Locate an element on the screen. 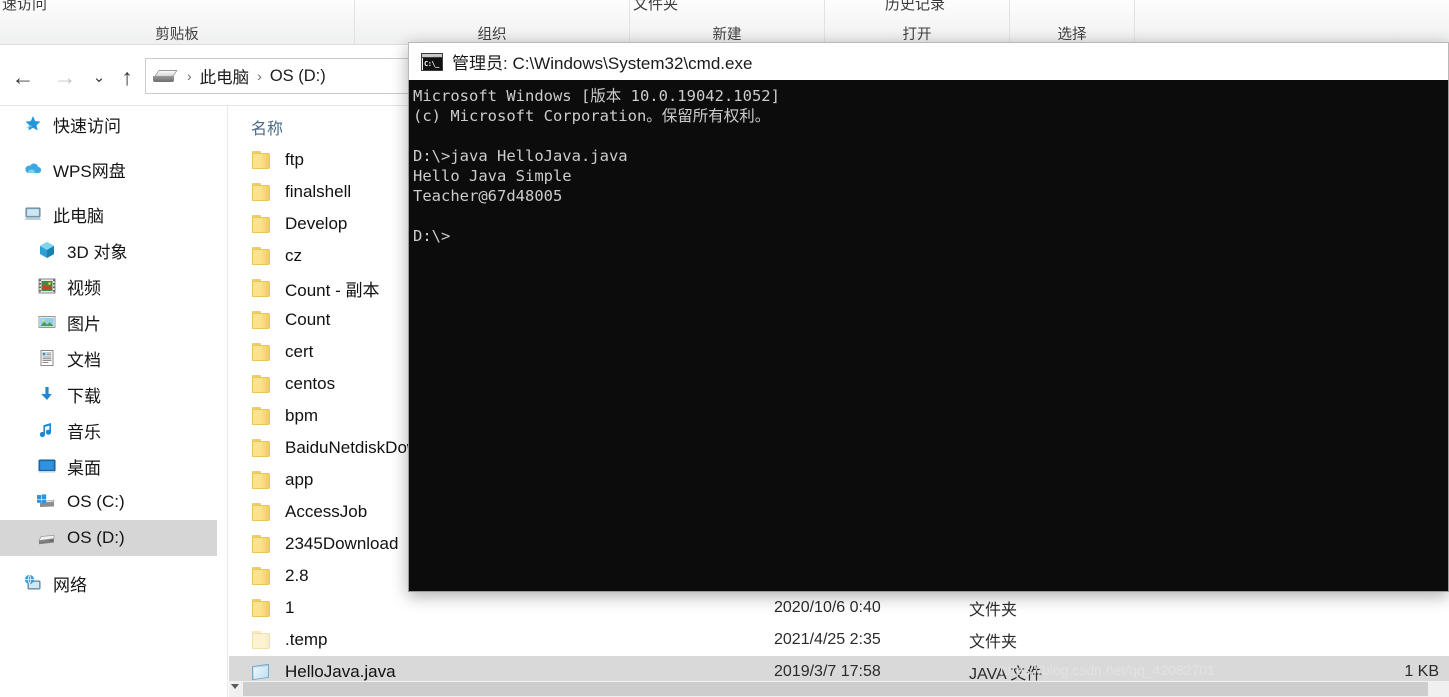 This screenshot has height=697, width=1449. sidebar-item-label: 下载 is located at coordinates (84, 396).